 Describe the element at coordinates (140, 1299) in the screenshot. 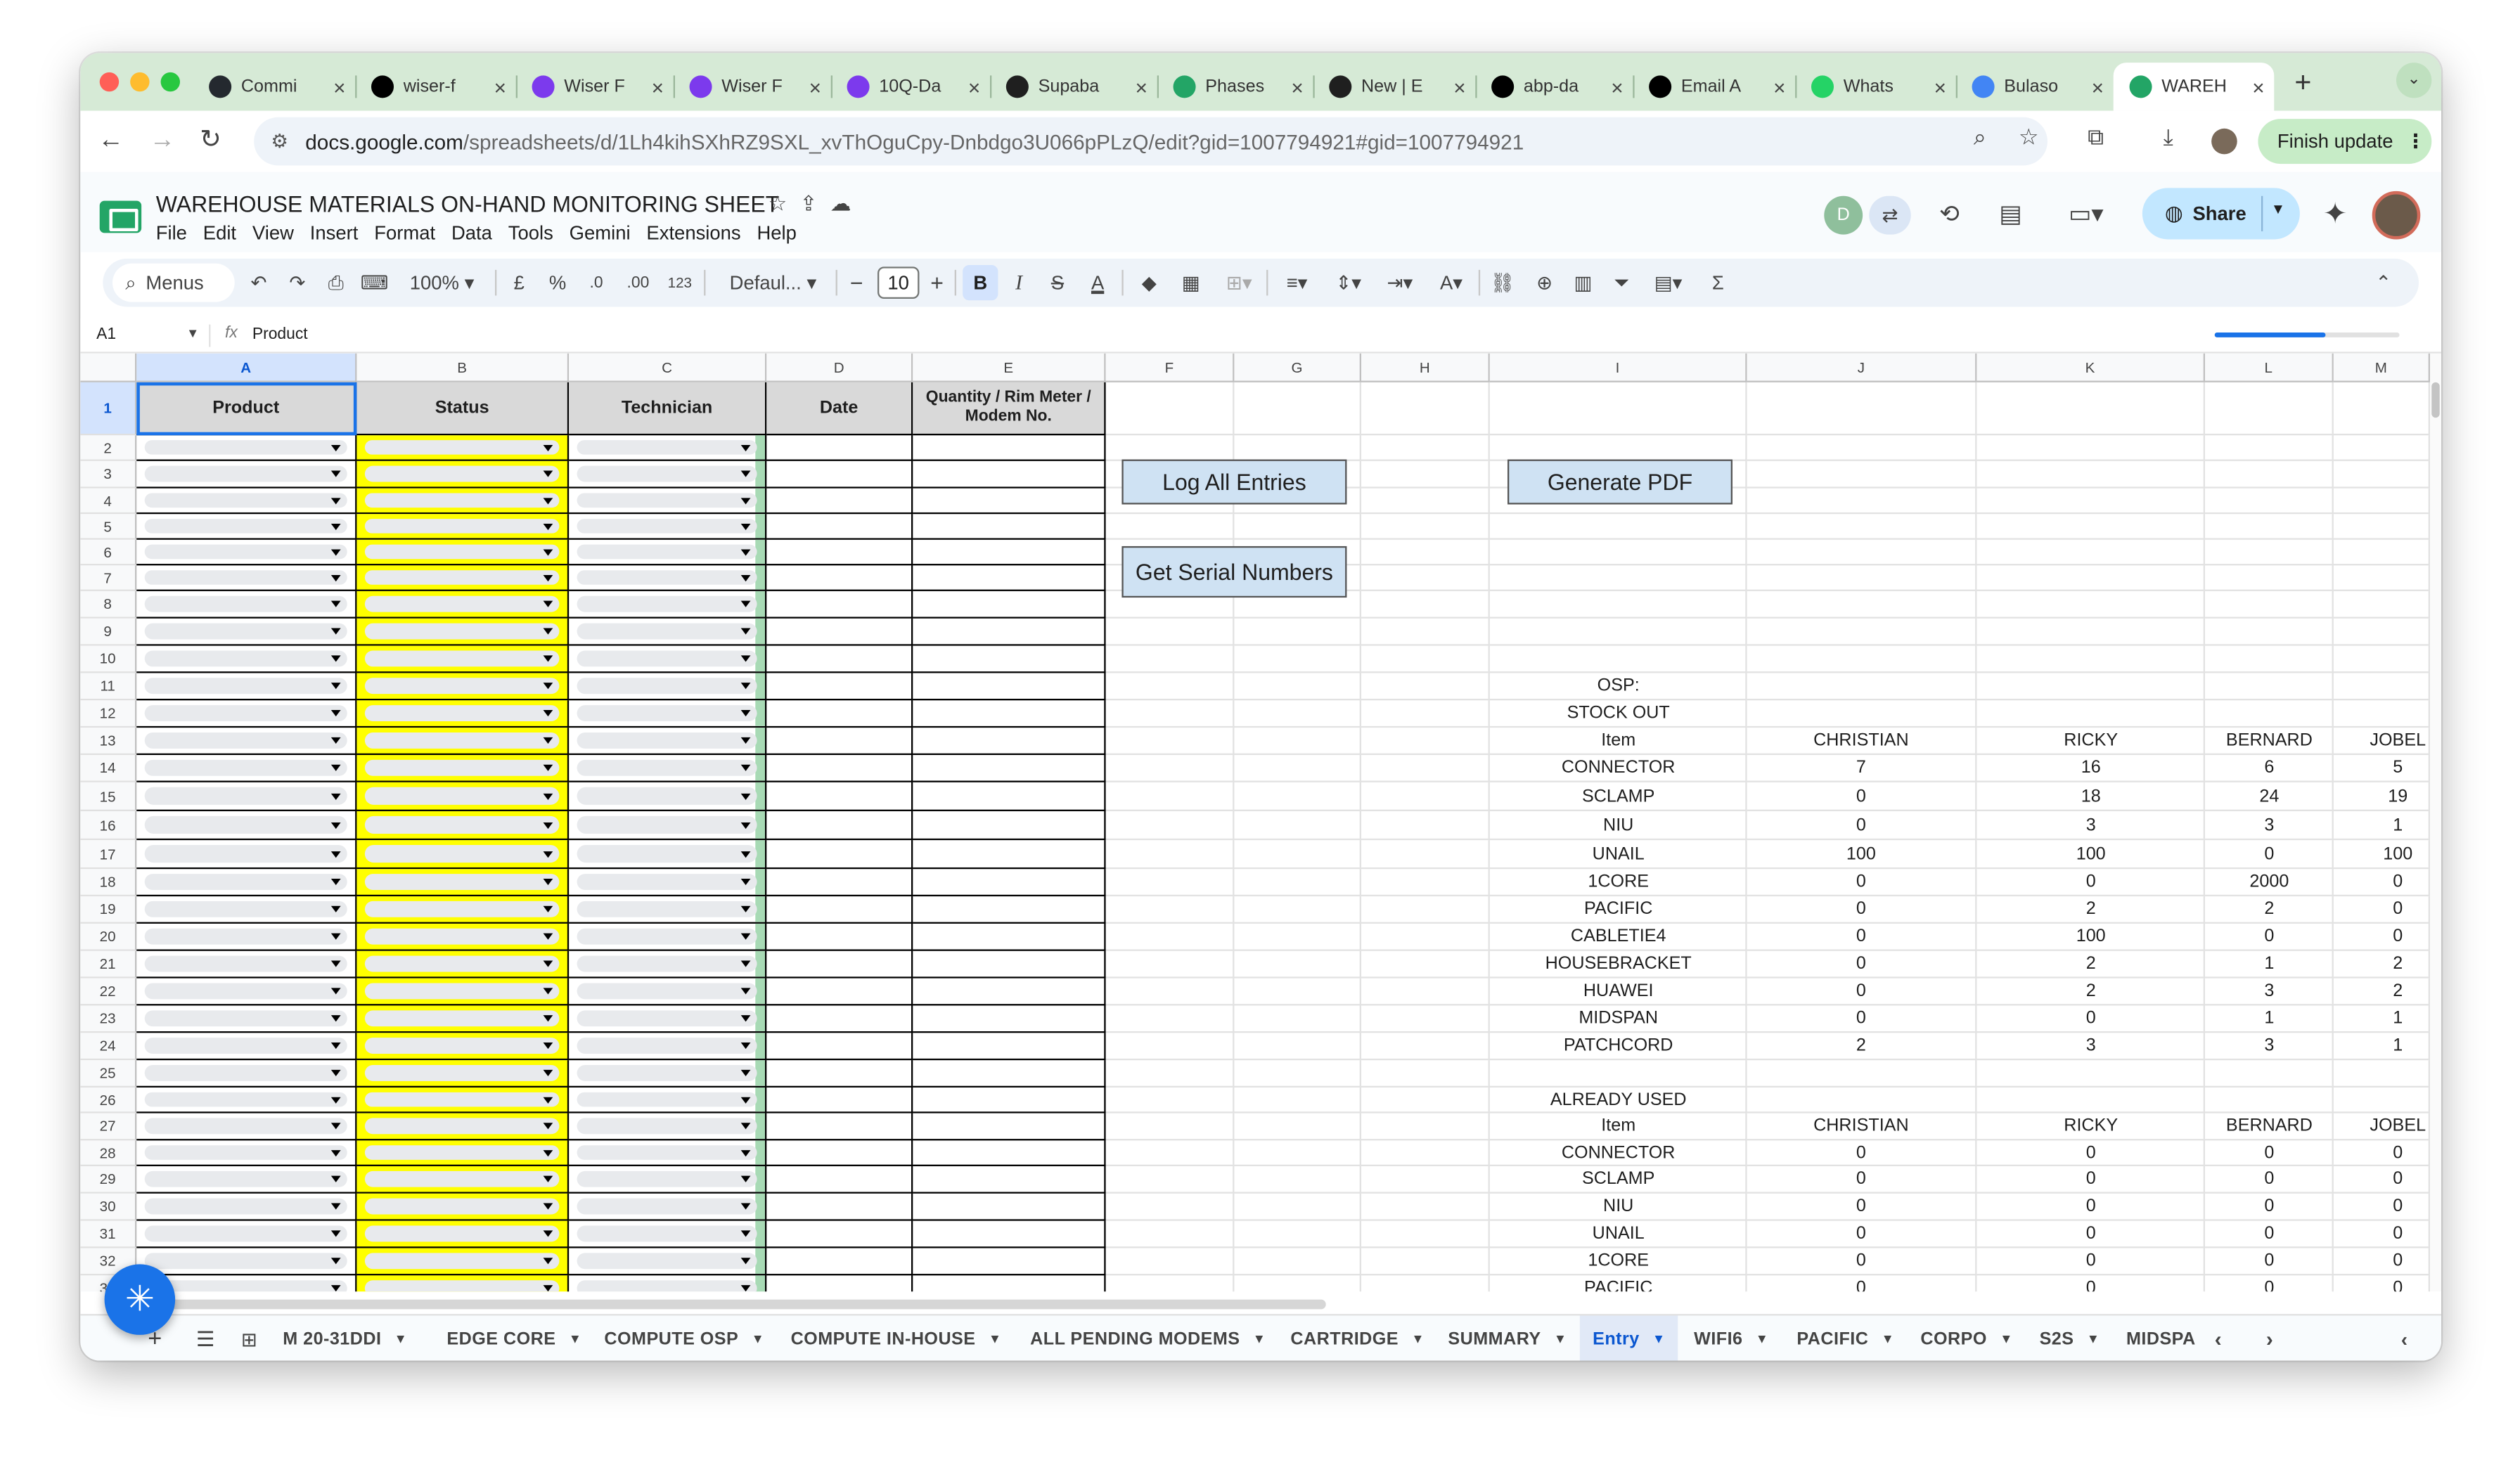

I see `gemini-fab-button: ✳` at that location.